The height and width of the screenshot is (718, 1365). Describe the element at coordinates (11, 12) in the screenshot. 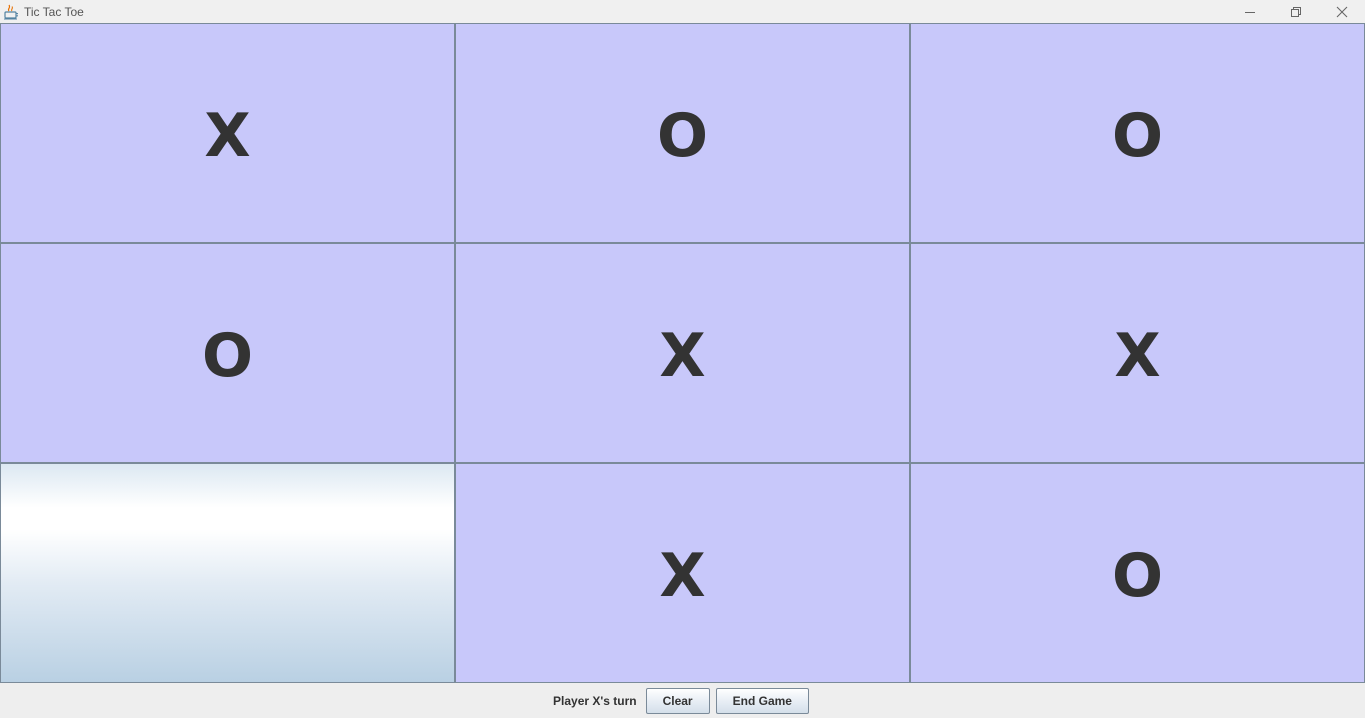

I see `java-icon` at that location.